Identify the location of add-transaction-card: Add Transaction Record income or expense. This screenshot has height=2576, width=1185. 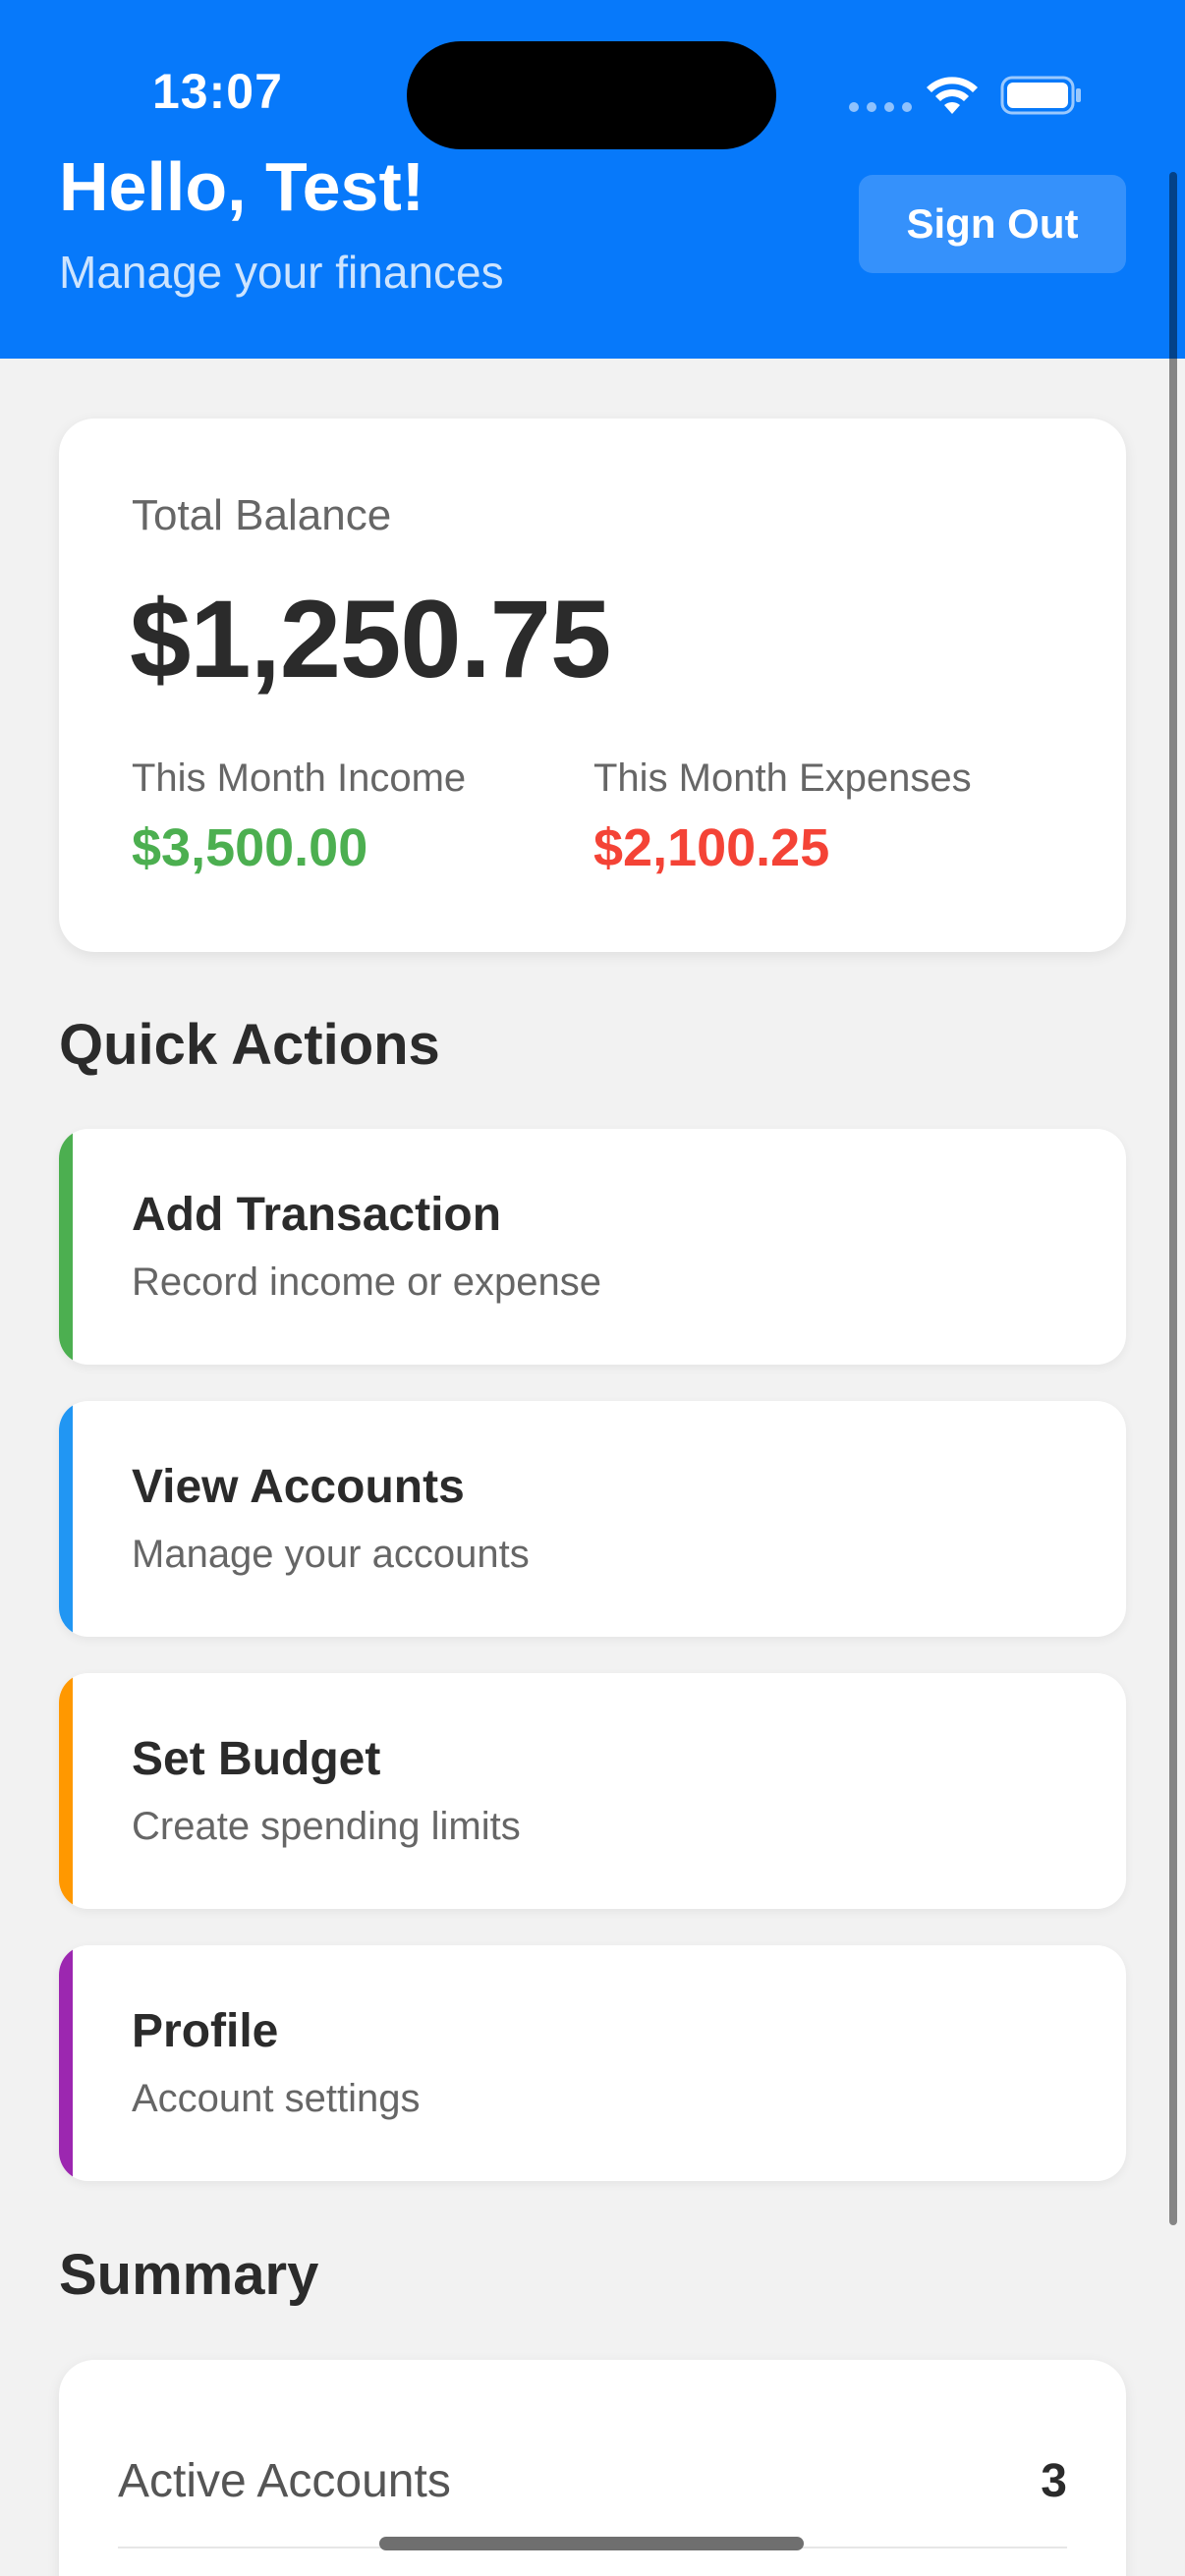
(592, 1247).